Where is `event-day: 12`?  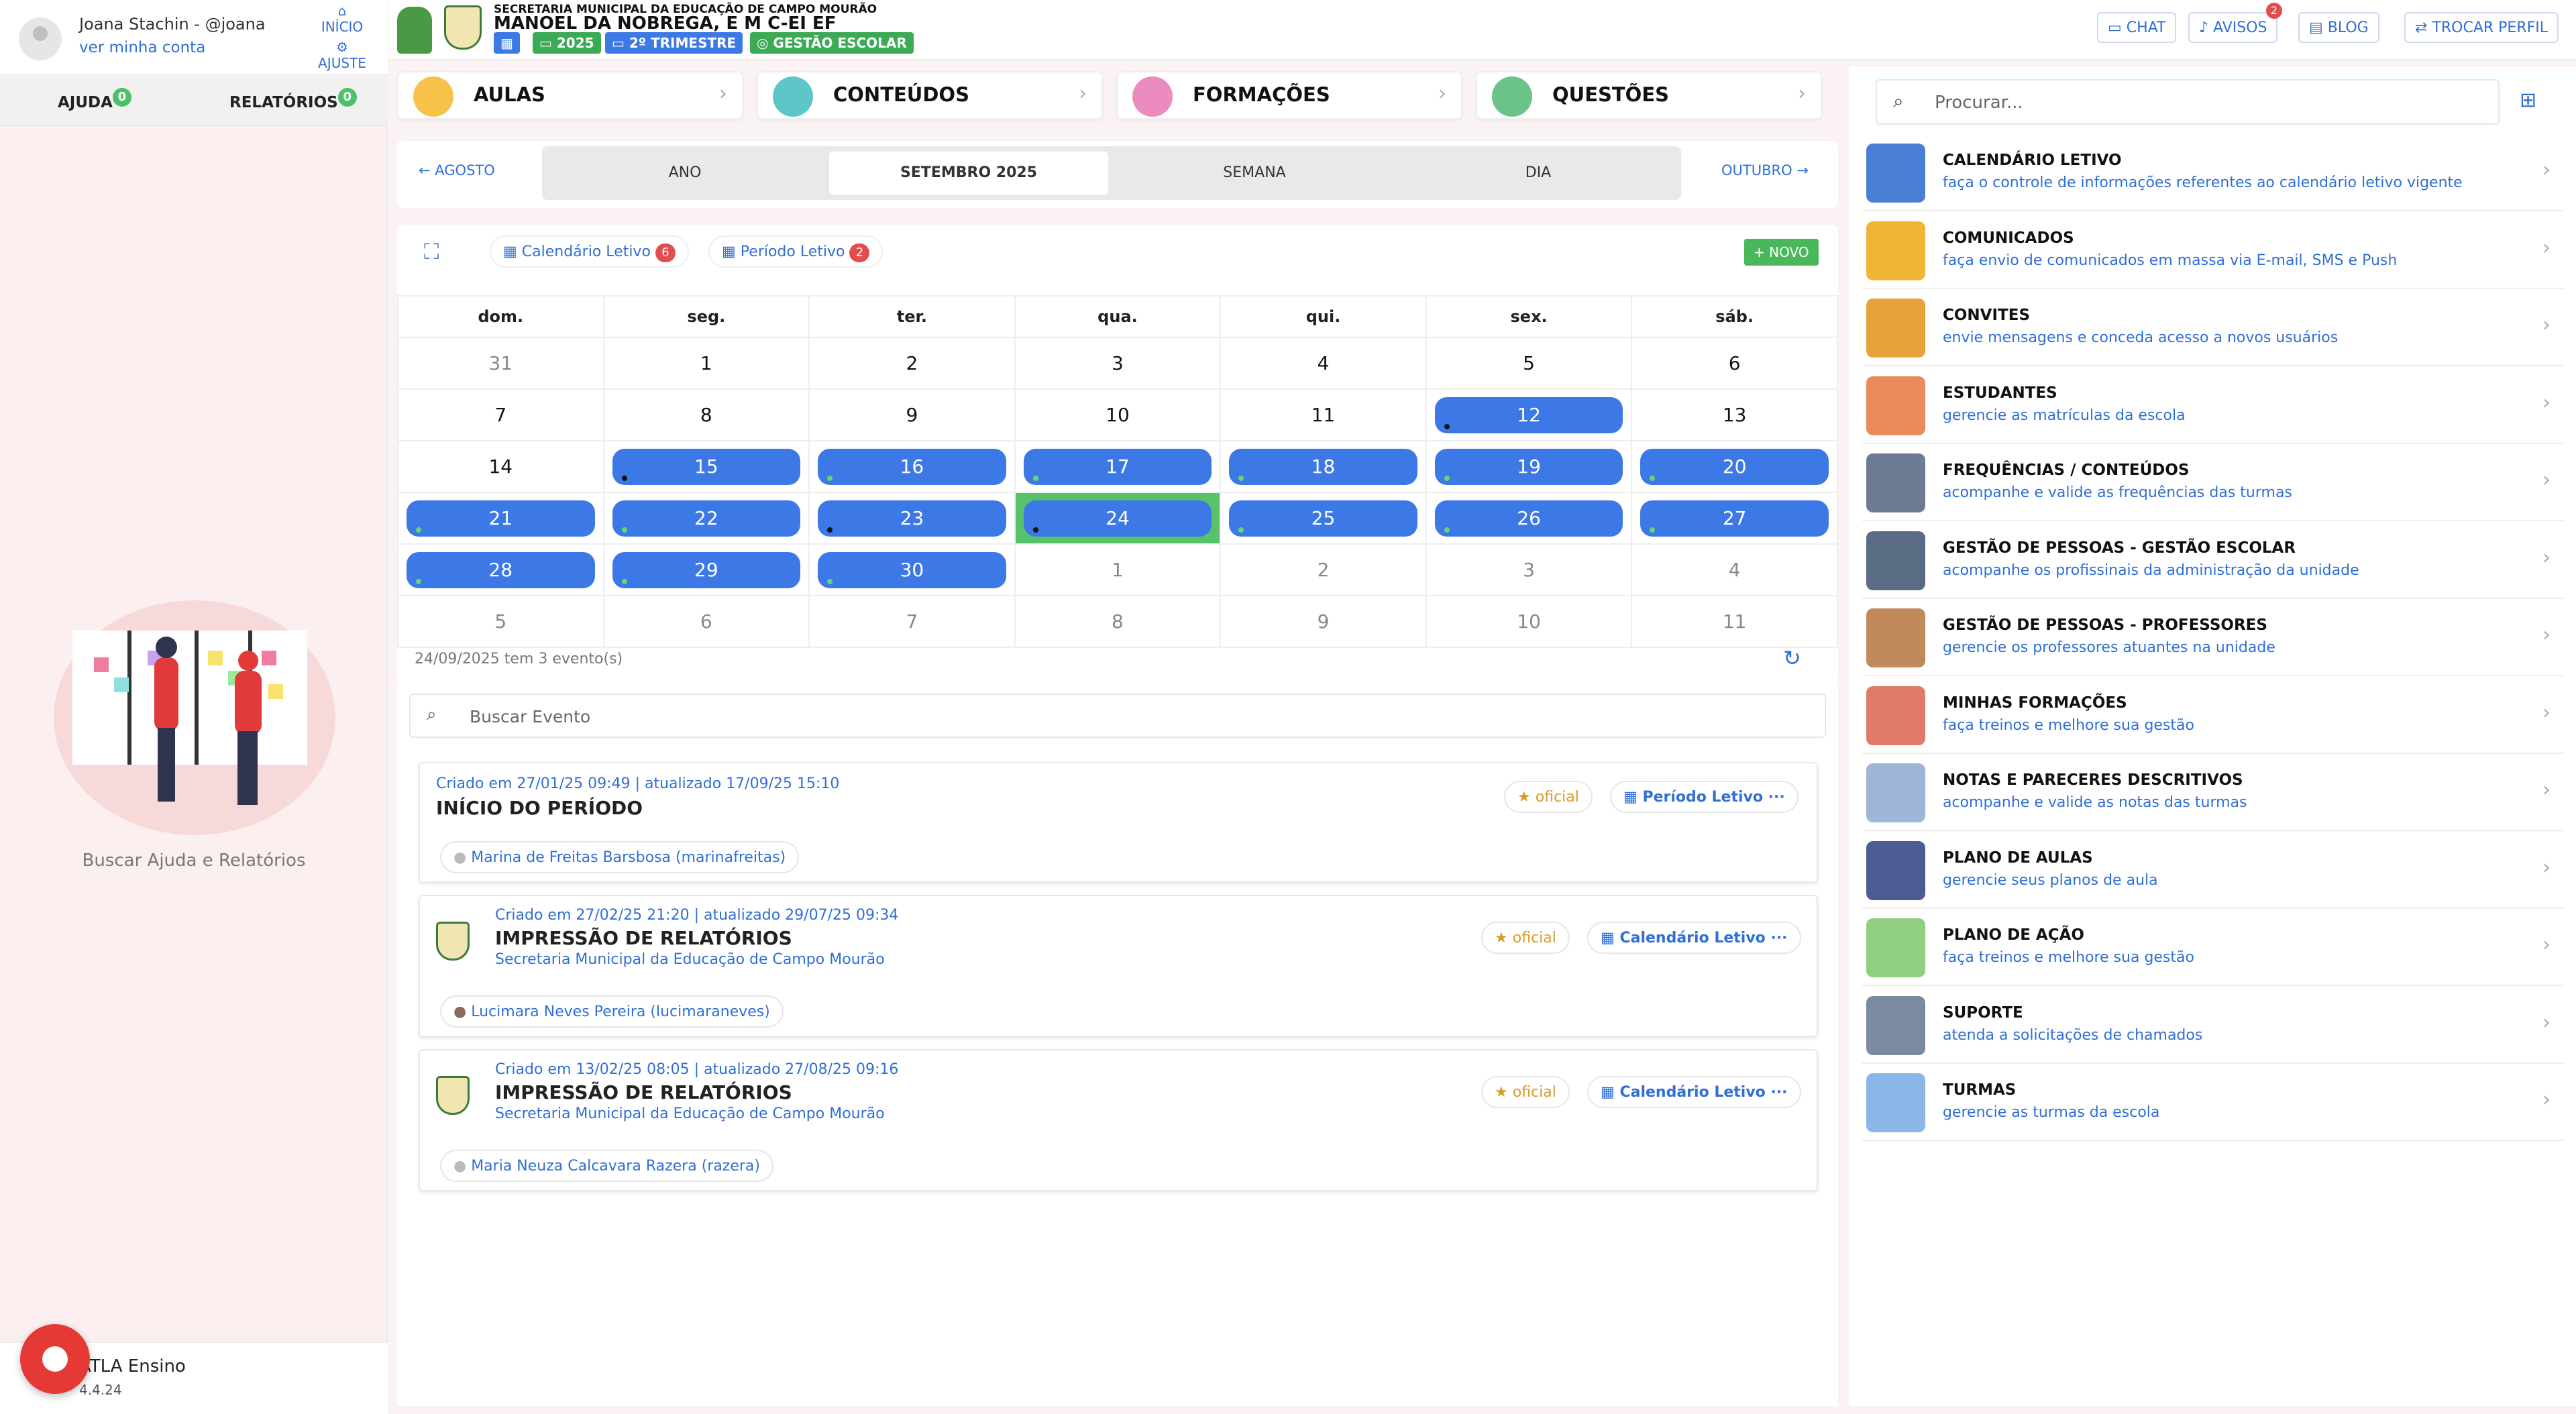
event-day: 12 is located at coordinates (1528, 414).